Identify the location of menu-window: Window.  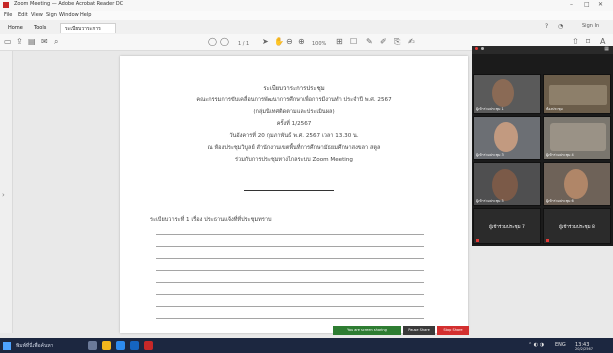
(69, 15).